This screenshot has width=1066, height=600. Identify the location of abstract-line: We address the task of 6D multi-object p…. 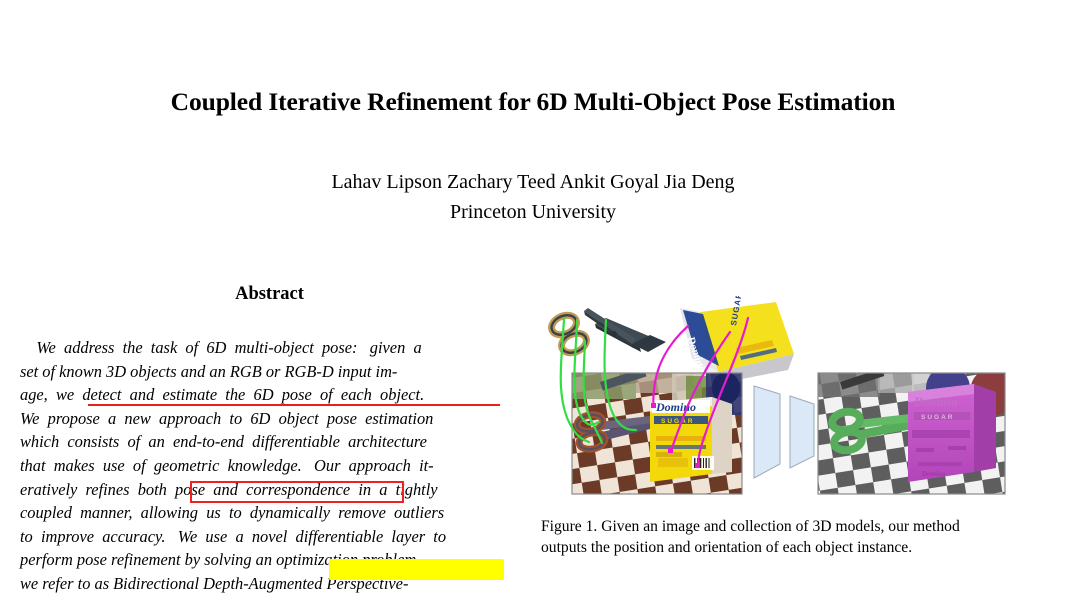
(221, 347).